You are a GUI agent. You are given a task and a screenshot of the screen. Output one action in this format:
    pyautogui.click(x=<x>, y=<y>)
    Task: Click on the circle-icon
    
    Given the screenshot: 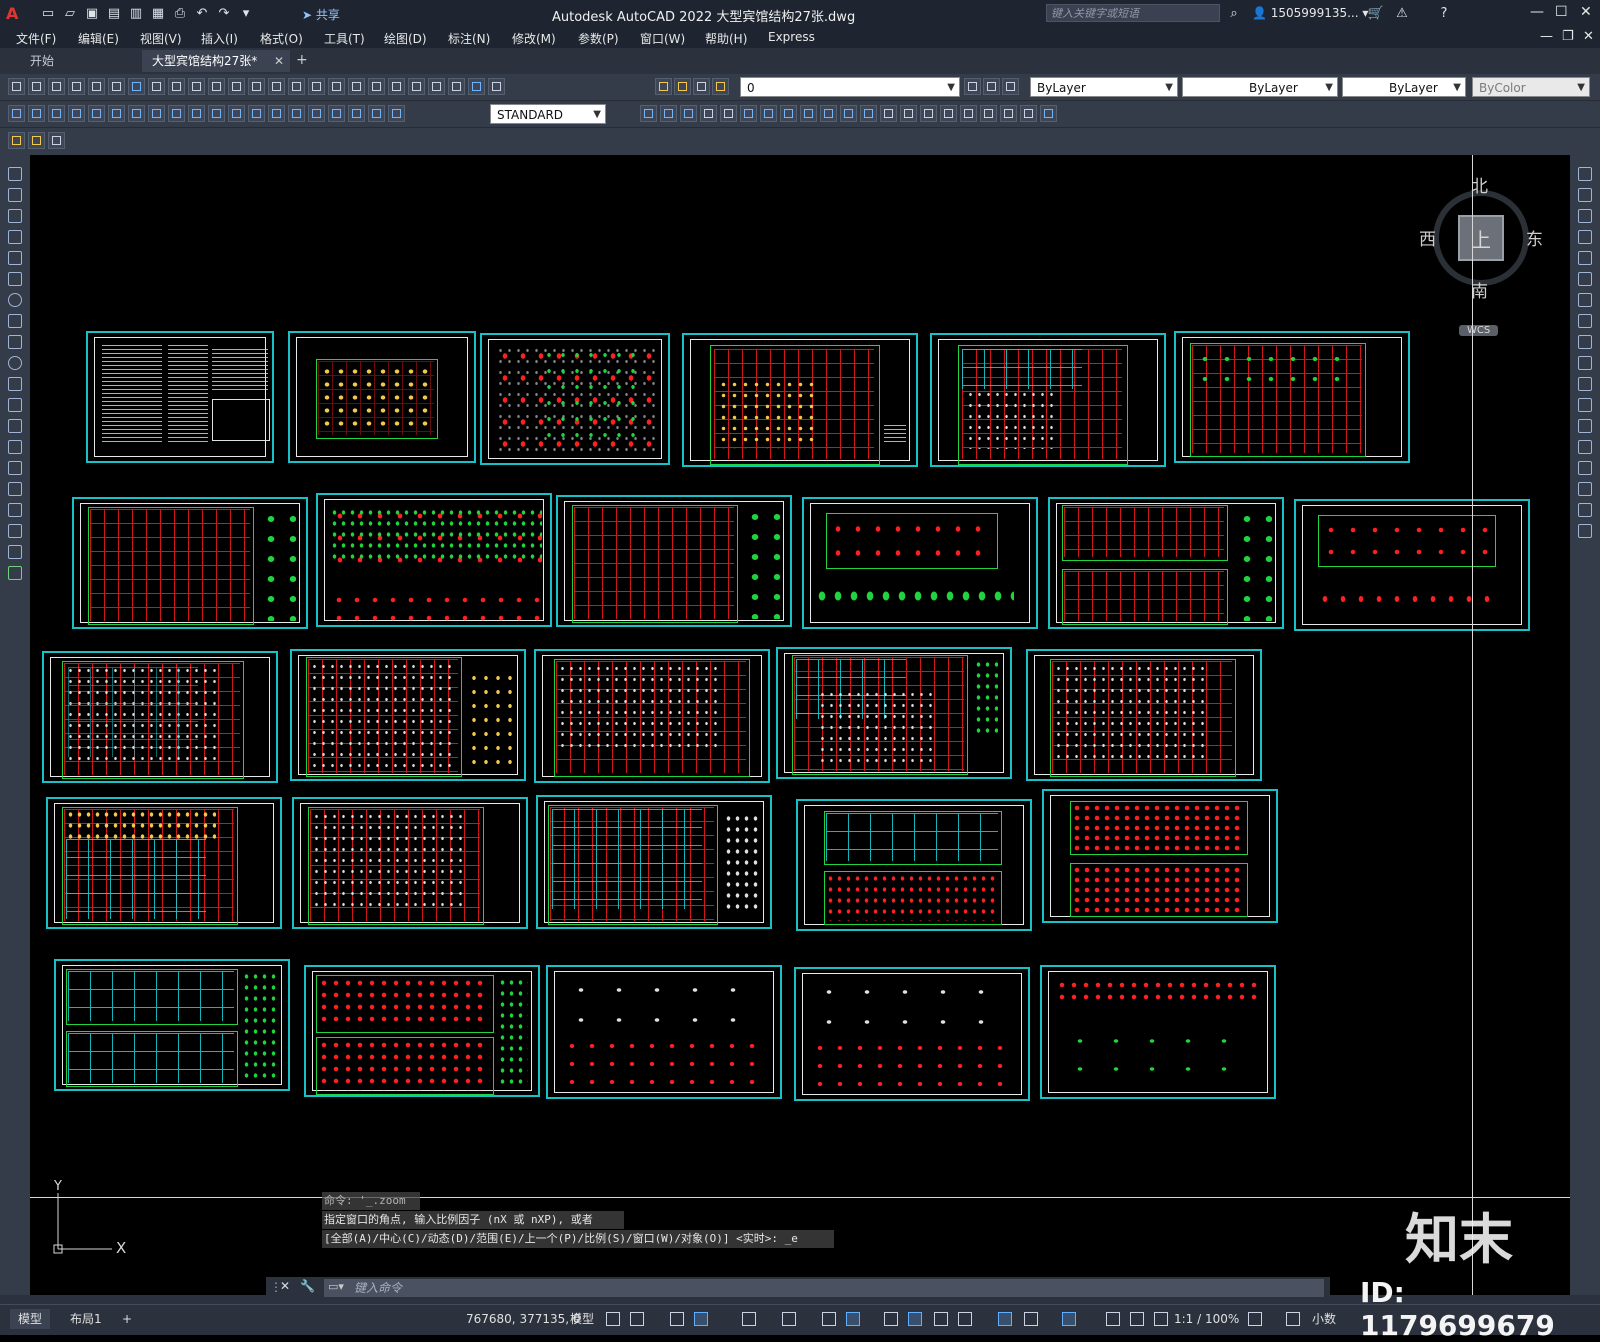 What is the action you would take?
    pyautogui.click(x=15, y=300)
    